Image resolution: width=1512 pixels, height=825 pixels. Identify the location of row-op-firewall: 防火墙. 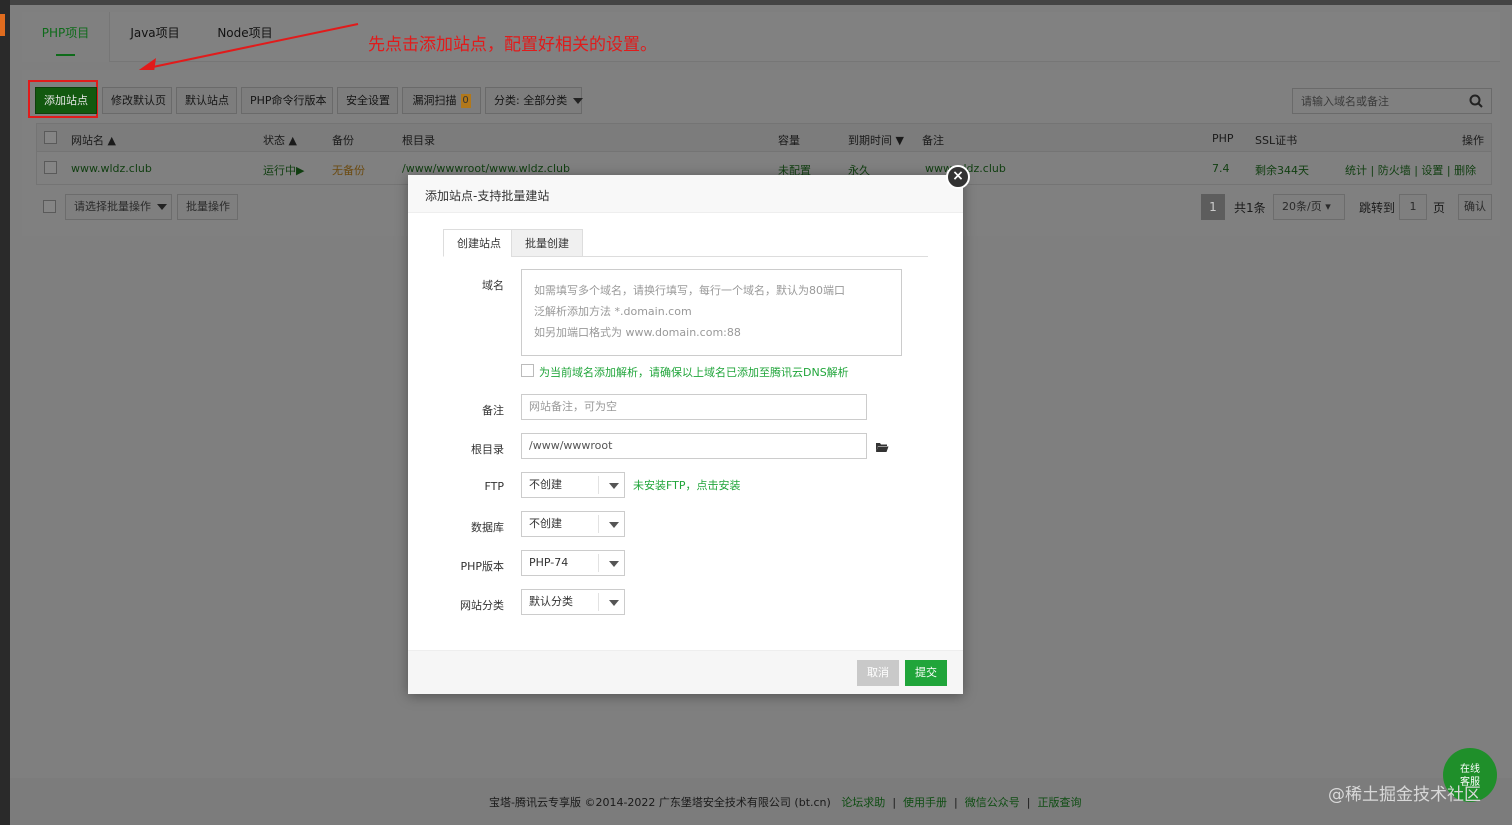
(1394, 170).